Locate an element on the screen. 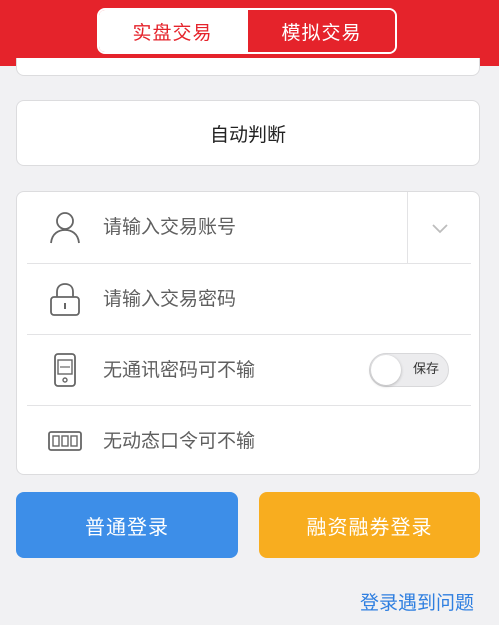  trade-mode-switch: 实盘交易 模拟交易 is located at coordinates (247, 31).